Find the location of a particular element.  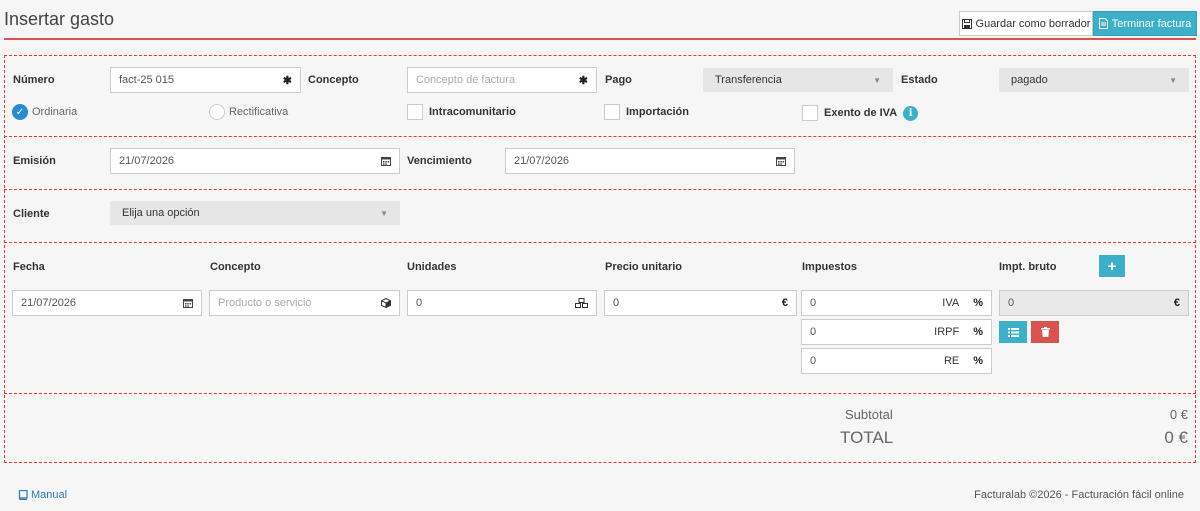

col-impt-bruto: Impt. bruto is located at coordinates (1028, 267).